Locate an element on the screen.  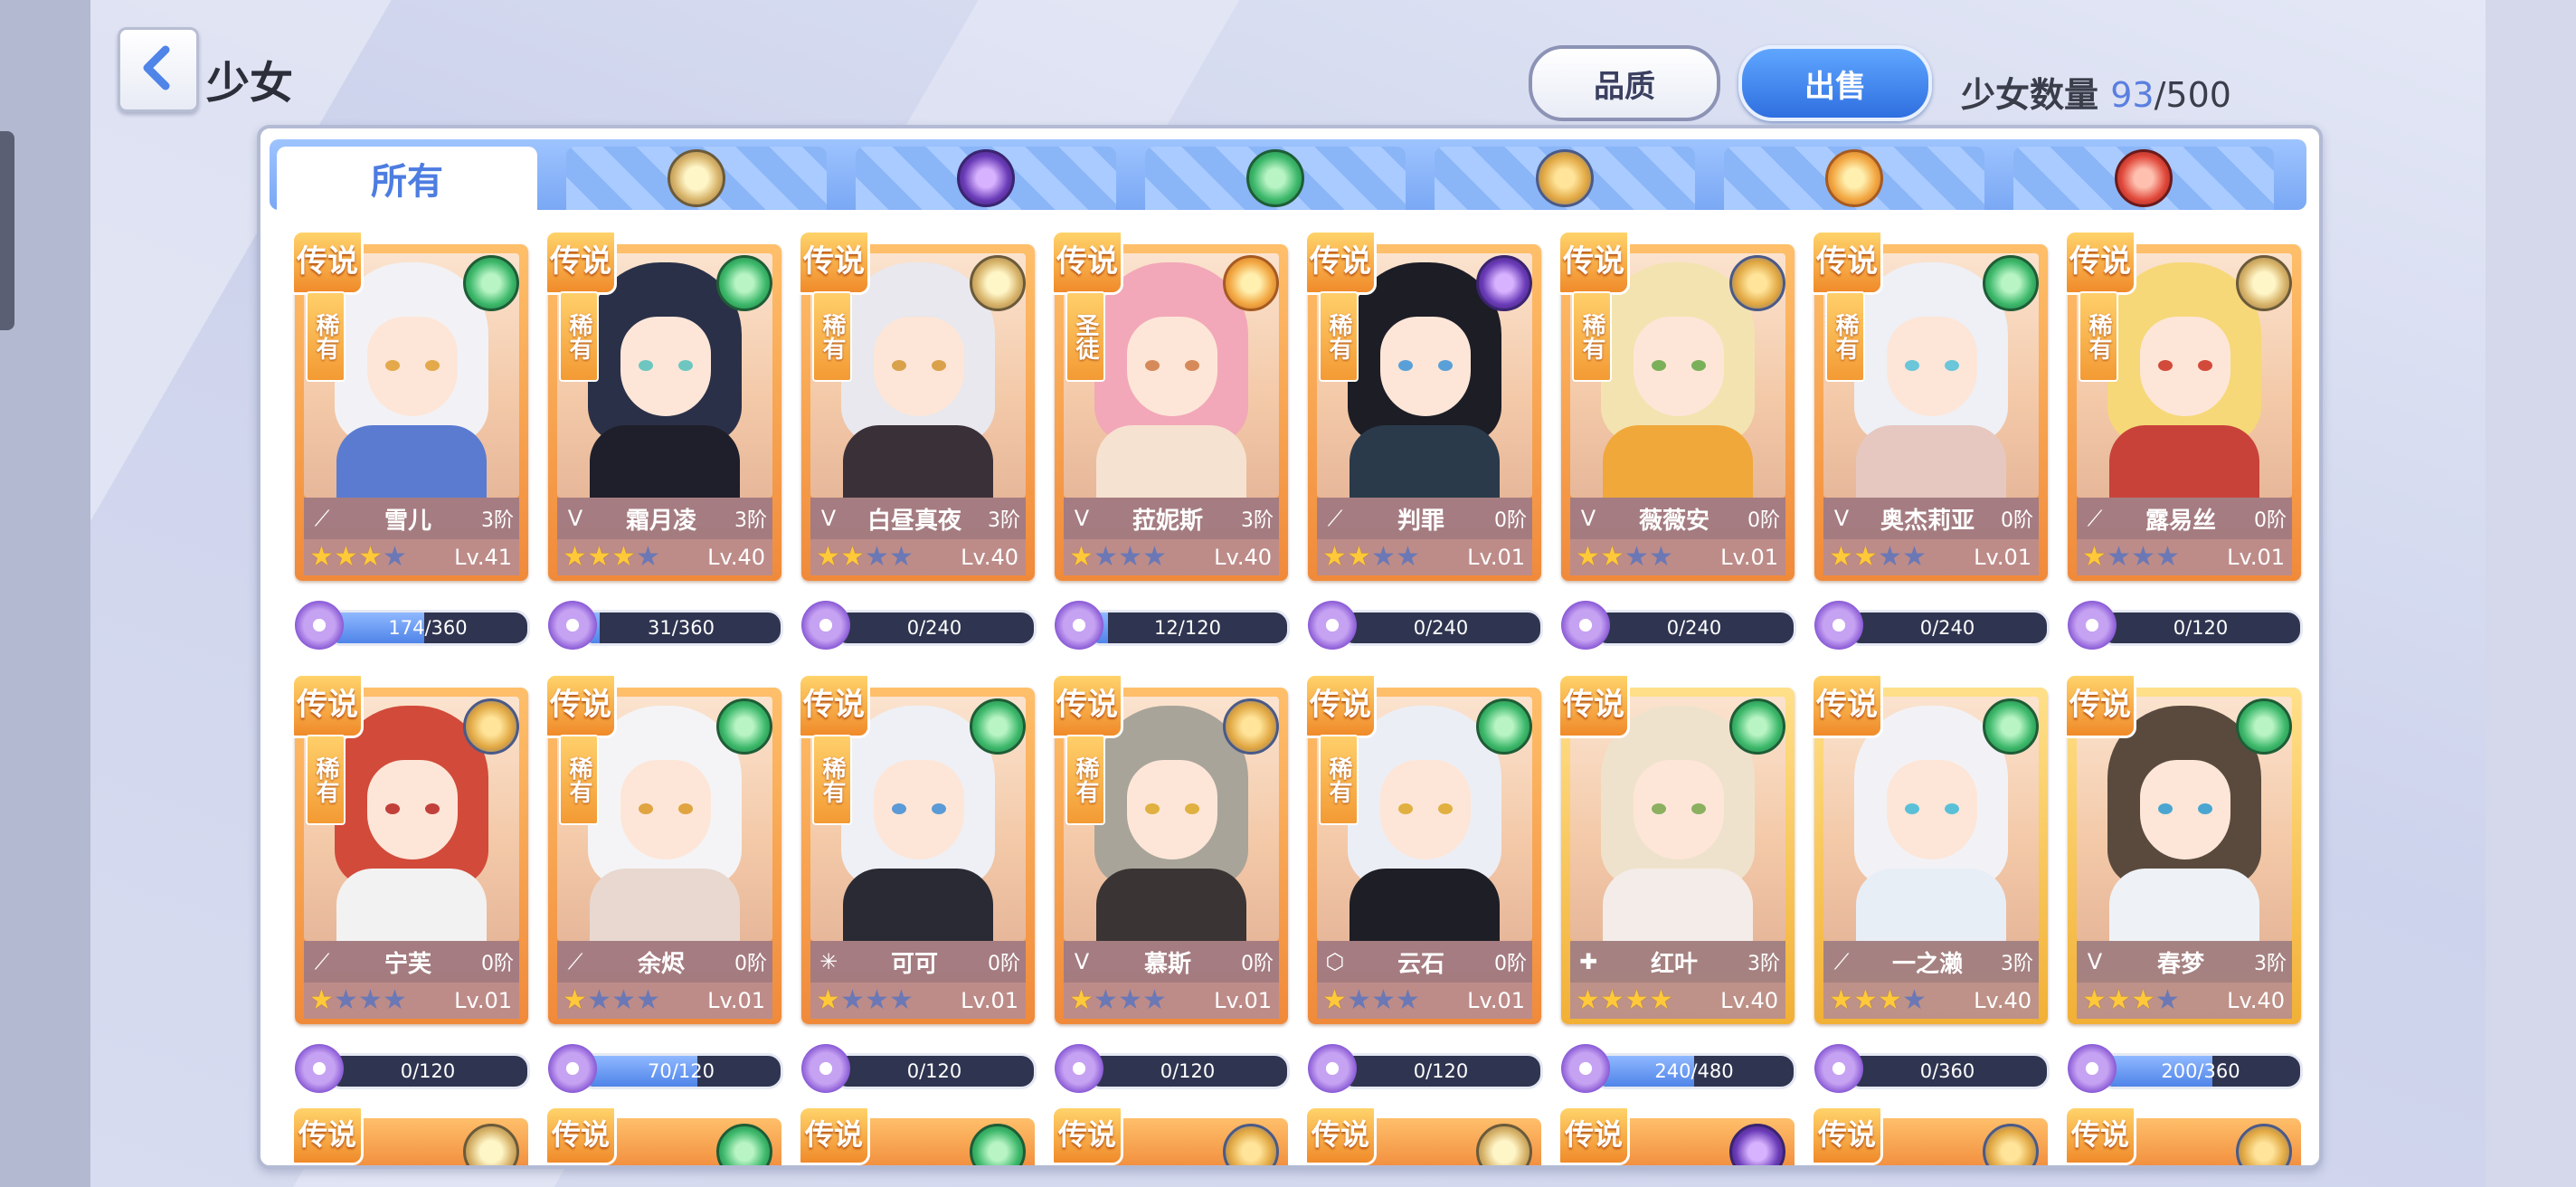
tab-all: 所有 is located at coordinates (407, 178).